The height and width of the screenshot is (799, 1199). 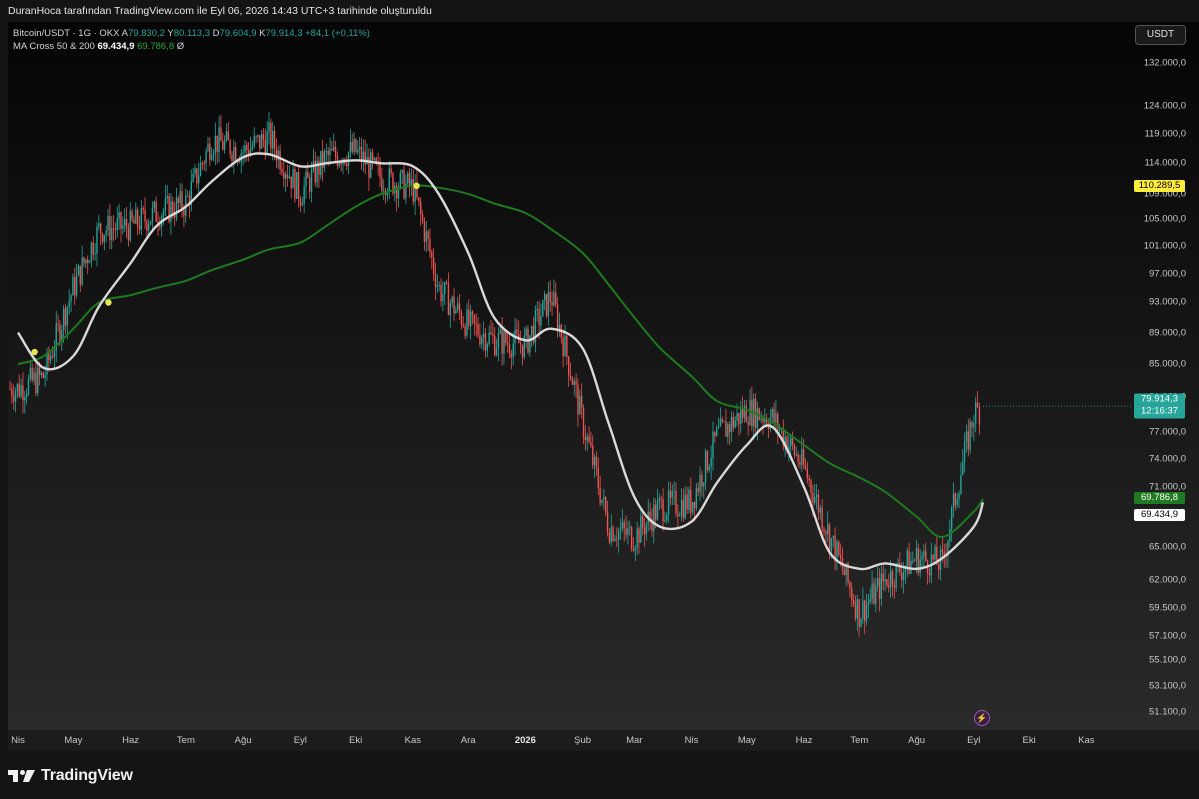 I want to click on price-tick: 65.000,0, so click(x=1167, y=547).